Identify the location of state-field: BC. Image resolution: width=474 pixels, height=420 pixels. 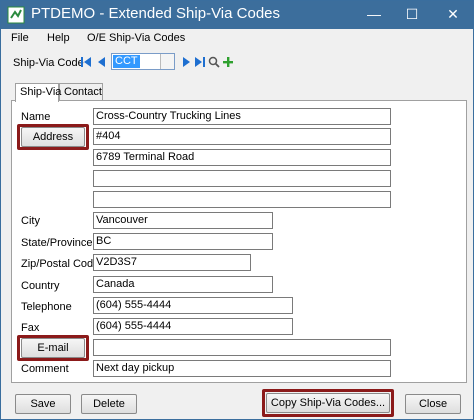
(183, 241).